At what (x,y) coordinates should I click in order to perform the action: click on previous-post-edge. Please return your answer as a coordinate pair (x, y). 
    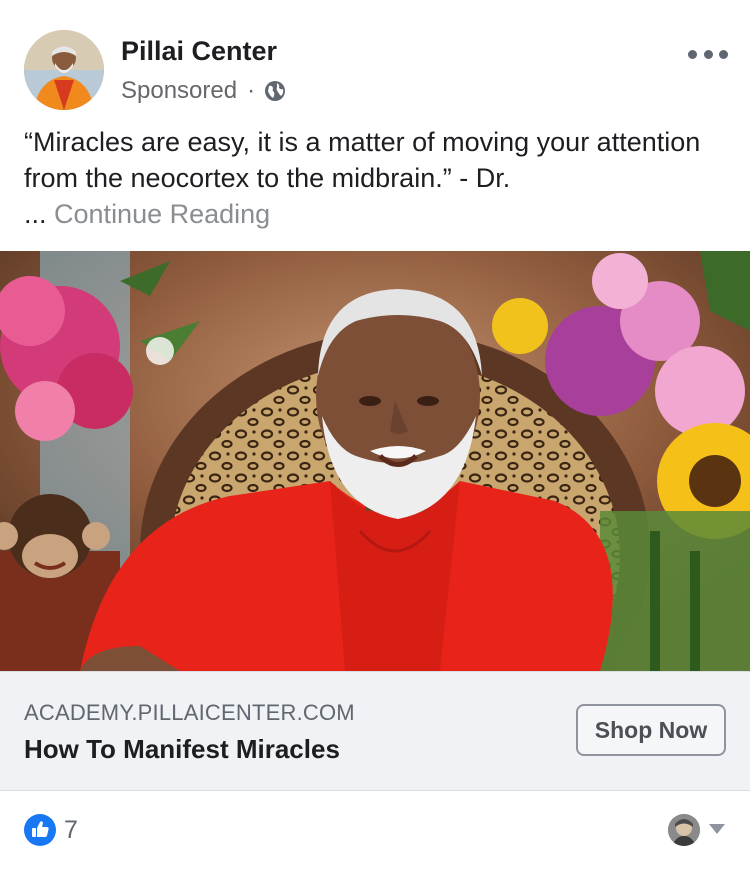
    Looking at the image, I should click on (375, 3).